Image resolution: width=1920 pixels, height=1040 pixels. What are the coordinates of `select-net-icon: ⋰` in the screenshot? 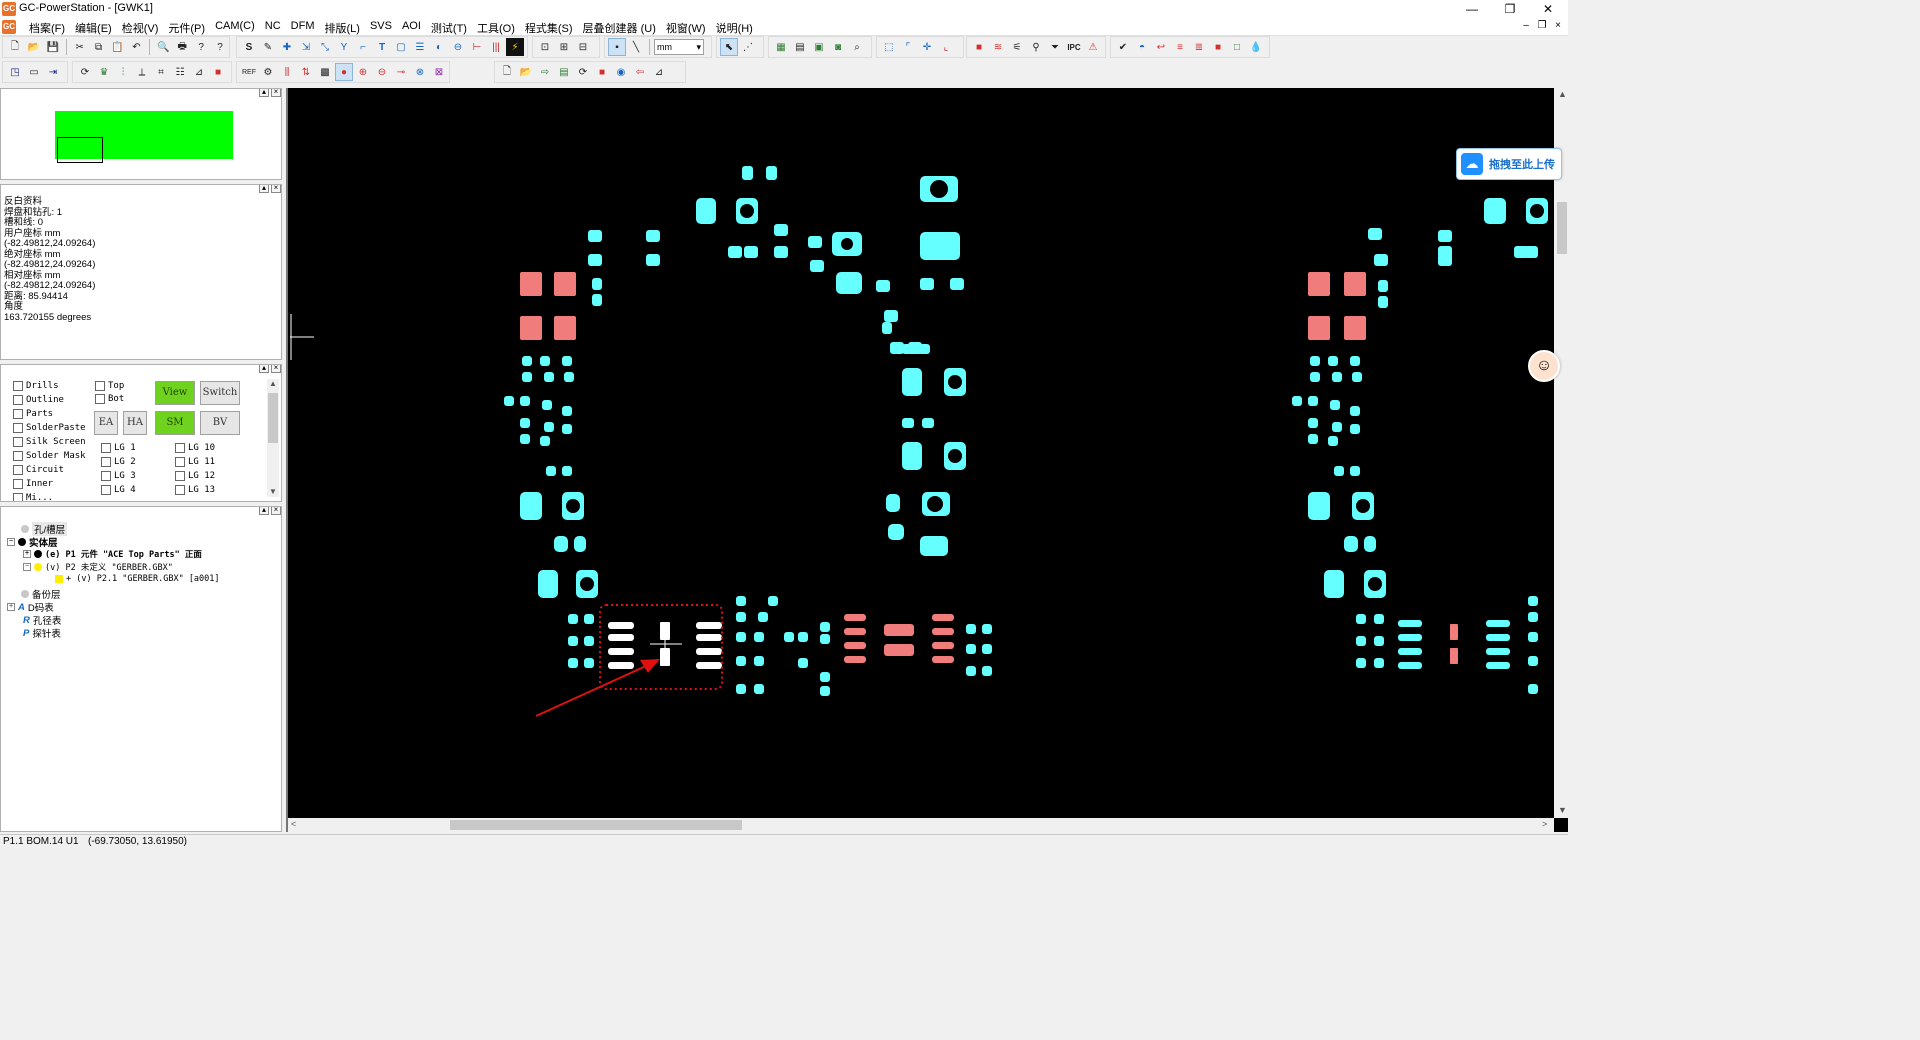 It's located at (748, 47).